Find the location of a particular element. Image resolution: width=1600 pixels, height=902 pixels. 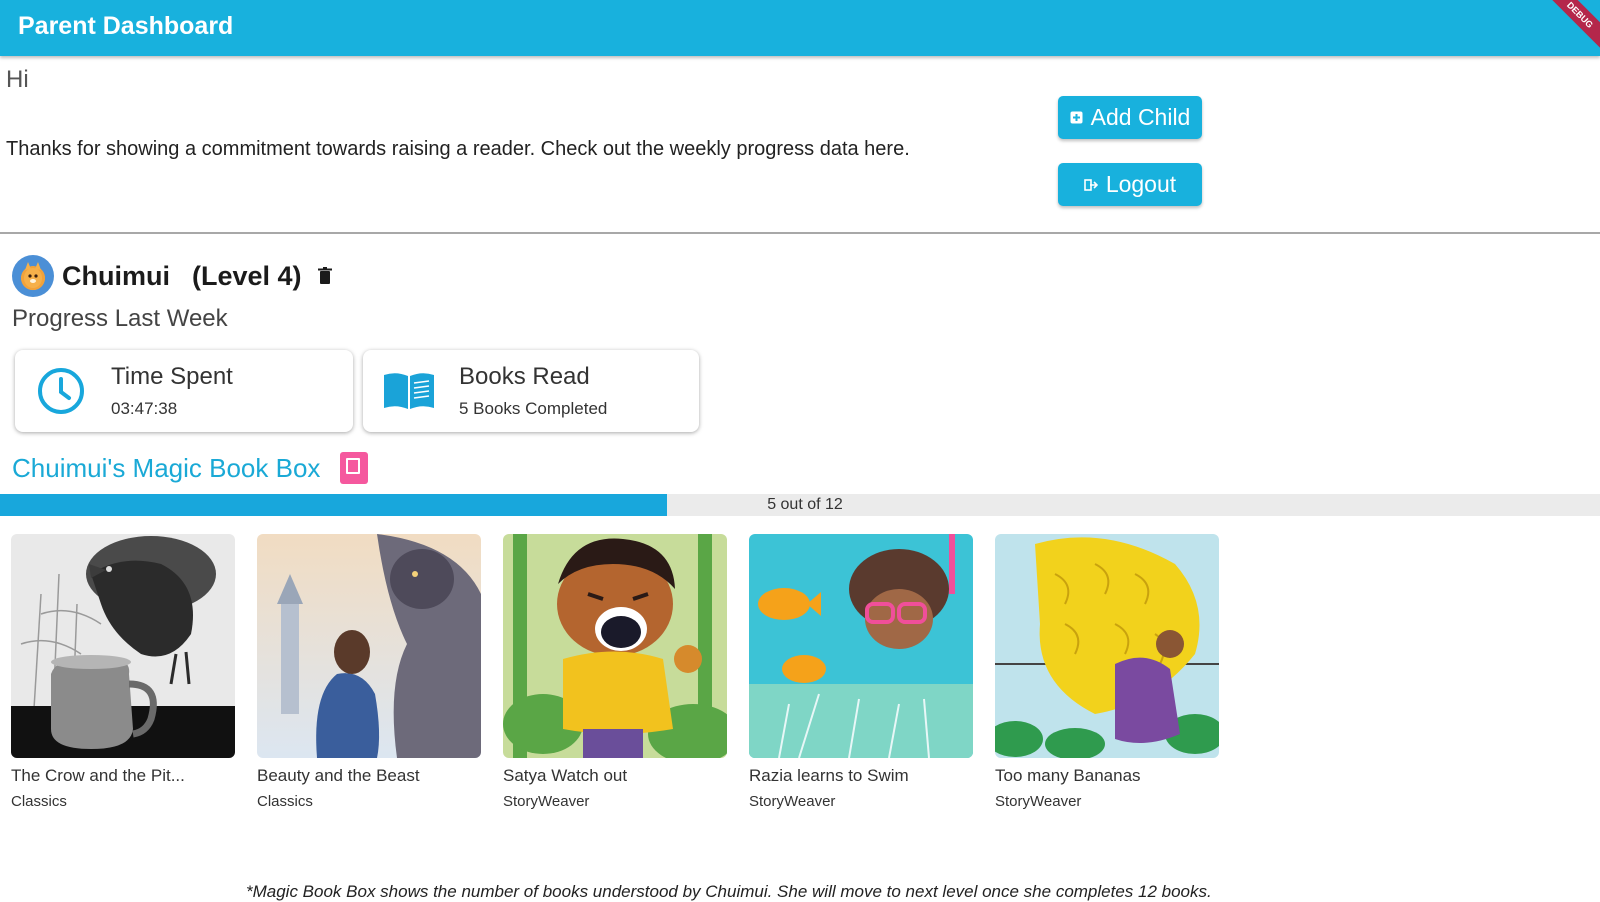

open-book-icon is located at coordinates (409, 391).